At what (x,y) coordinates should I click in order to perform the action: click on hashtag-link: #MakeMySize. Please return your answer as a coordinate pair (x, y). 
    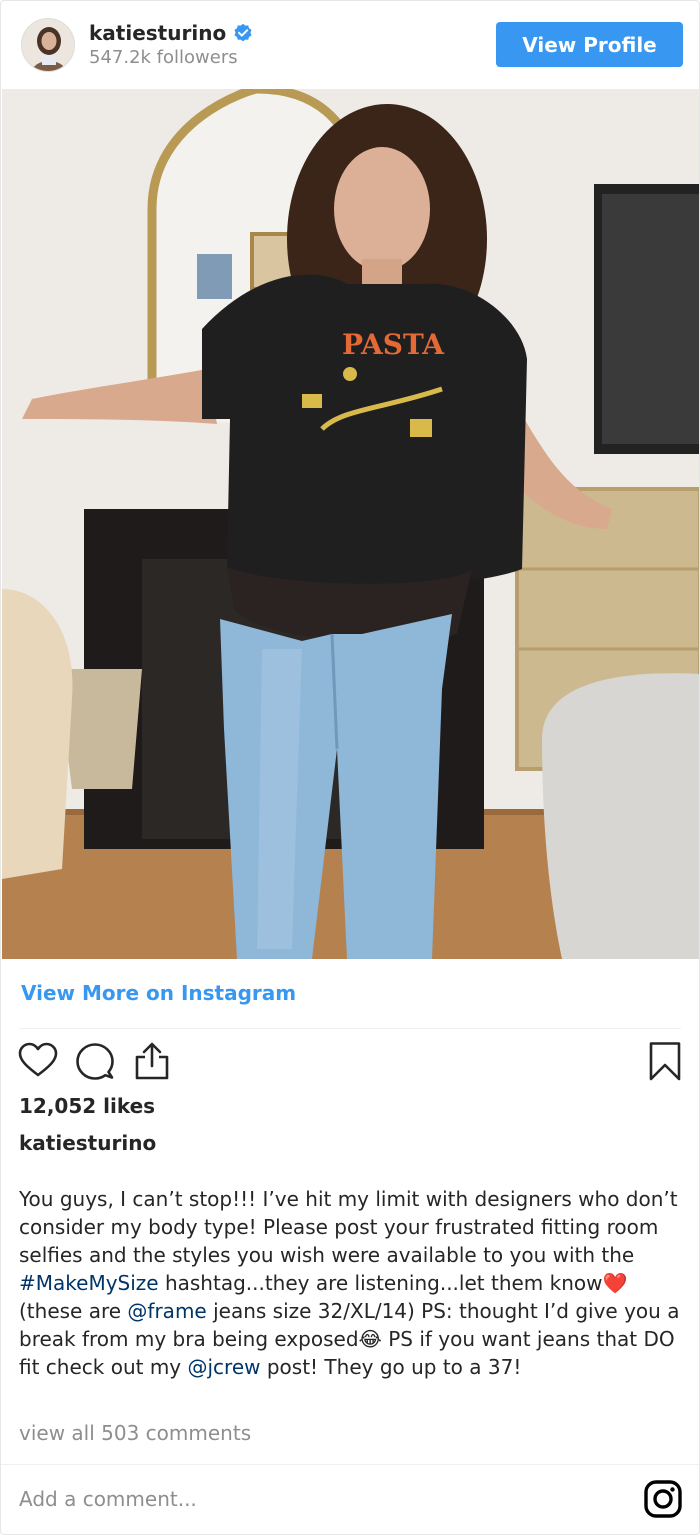
    Looking at the image, I should click on (89, 1283).